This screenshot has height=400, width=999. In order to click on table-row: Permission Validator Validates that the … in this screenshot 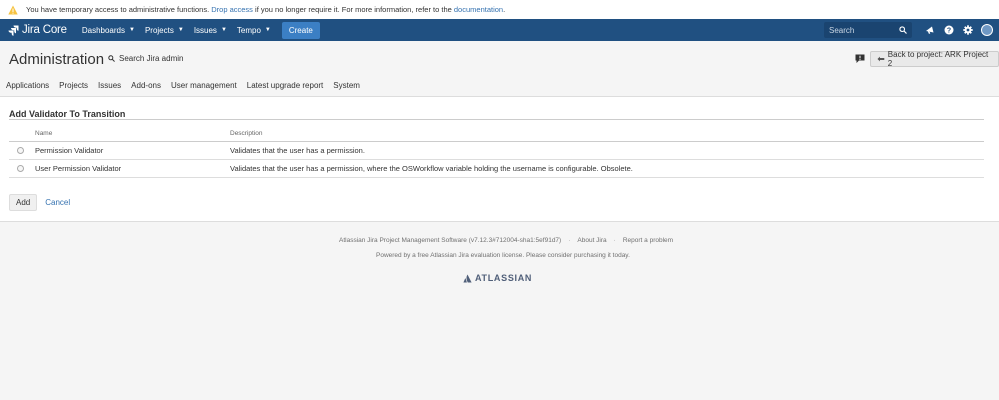, I will do `click(496, 150)`.